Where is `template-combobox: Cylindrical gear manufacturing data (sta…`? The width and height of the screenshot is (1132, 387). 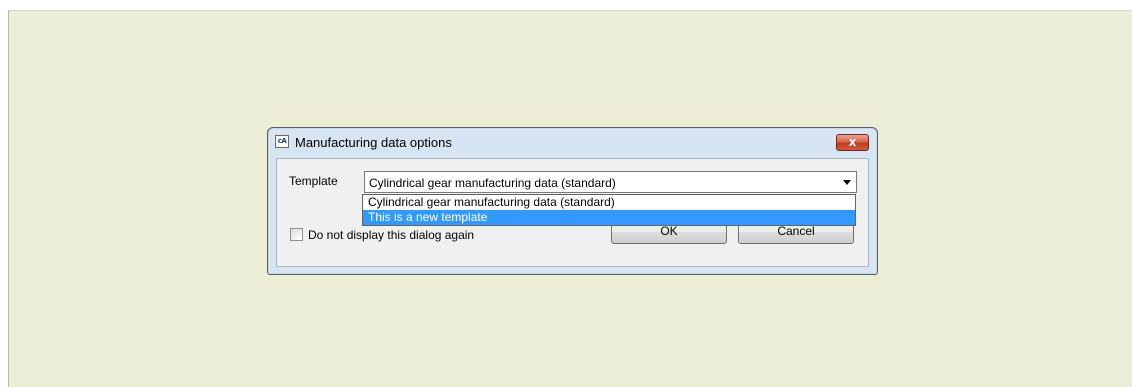
template-combobox: Cylindrical gear manufacturing data (sta… is located at coordinates (610, 182).